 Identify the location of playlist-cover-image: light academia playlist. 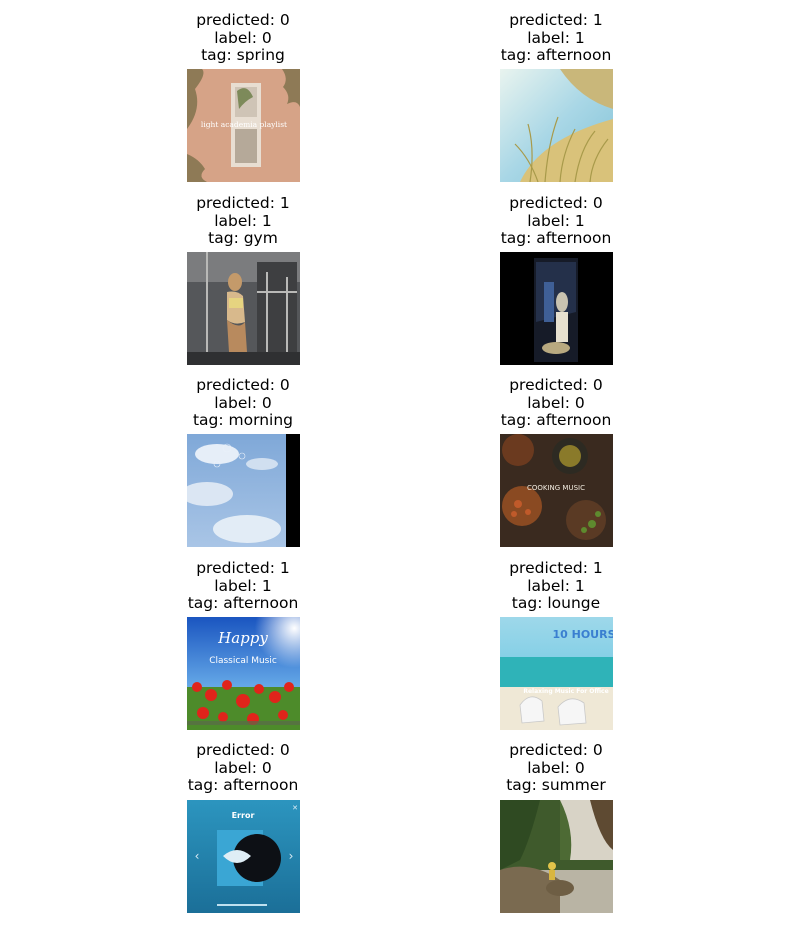
(243, 125).